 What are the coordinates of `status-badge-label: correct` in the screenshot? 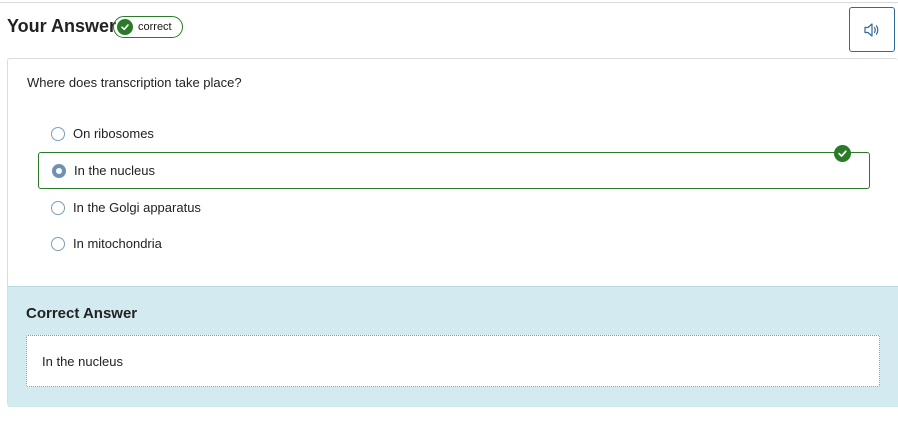 It's located at (155, 27).